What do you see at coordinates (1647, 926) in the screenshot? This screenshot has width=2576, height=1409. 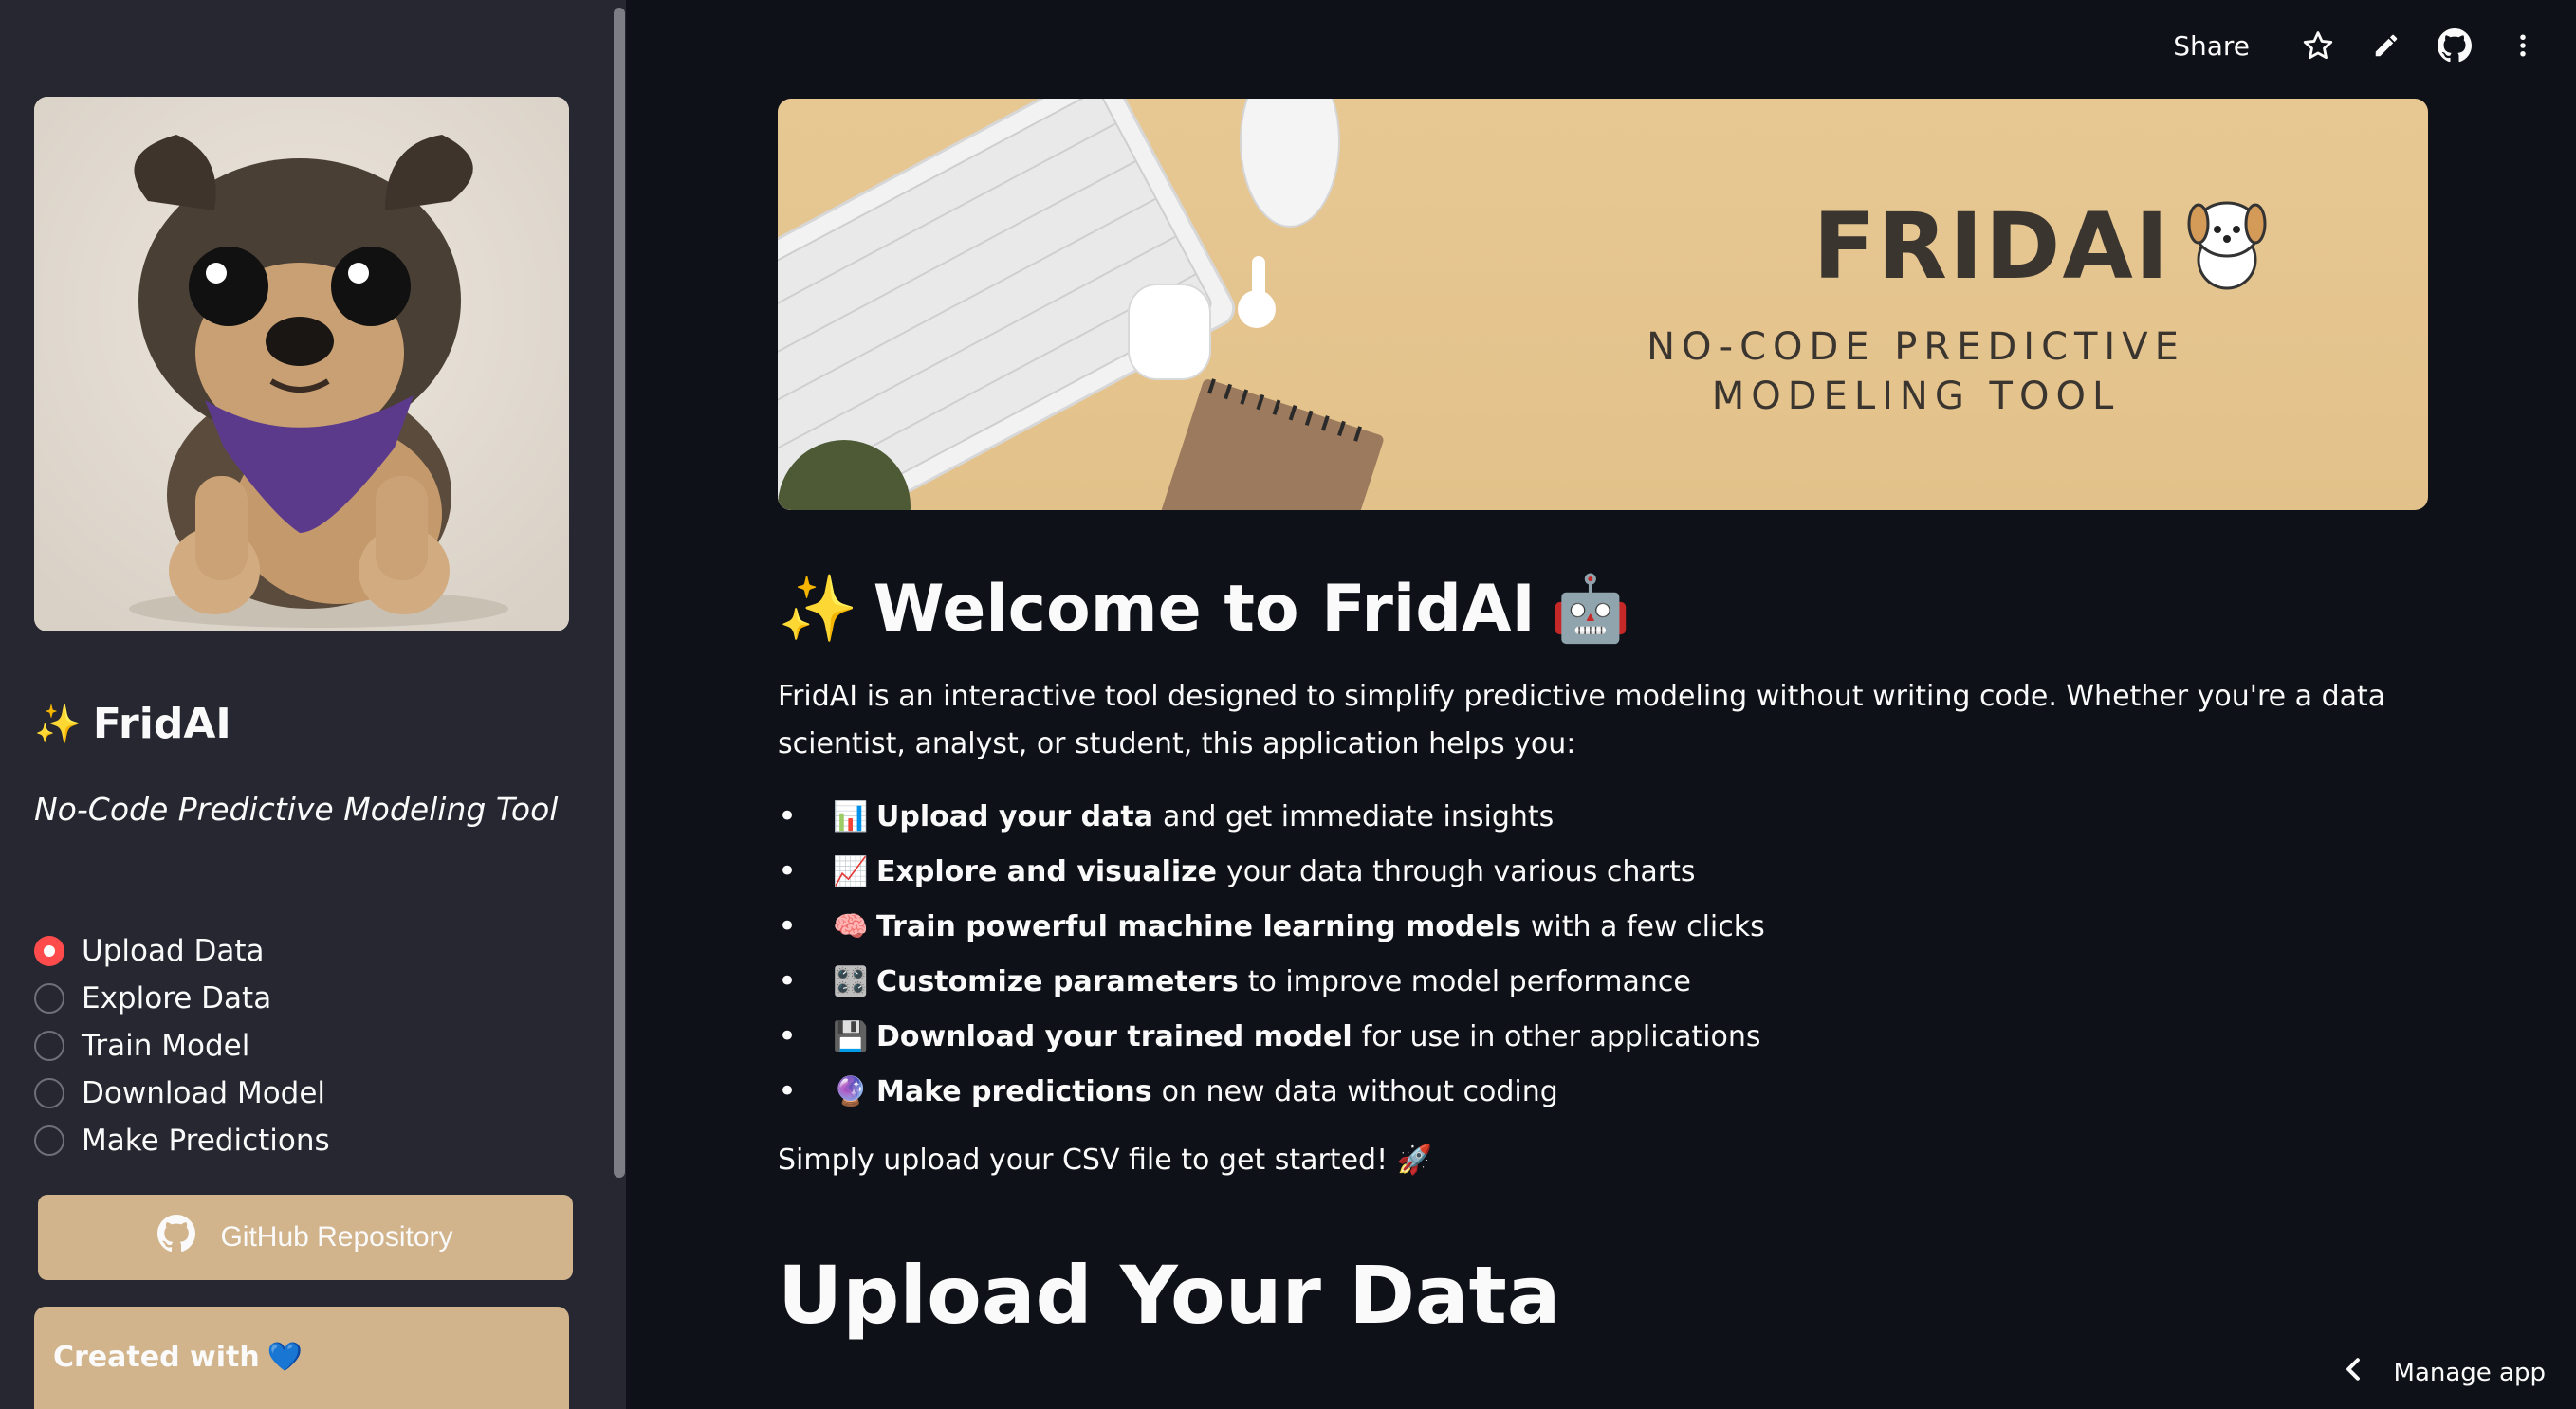 I see `feature-text: with a few clicks` at bounding box center [1647, 926].